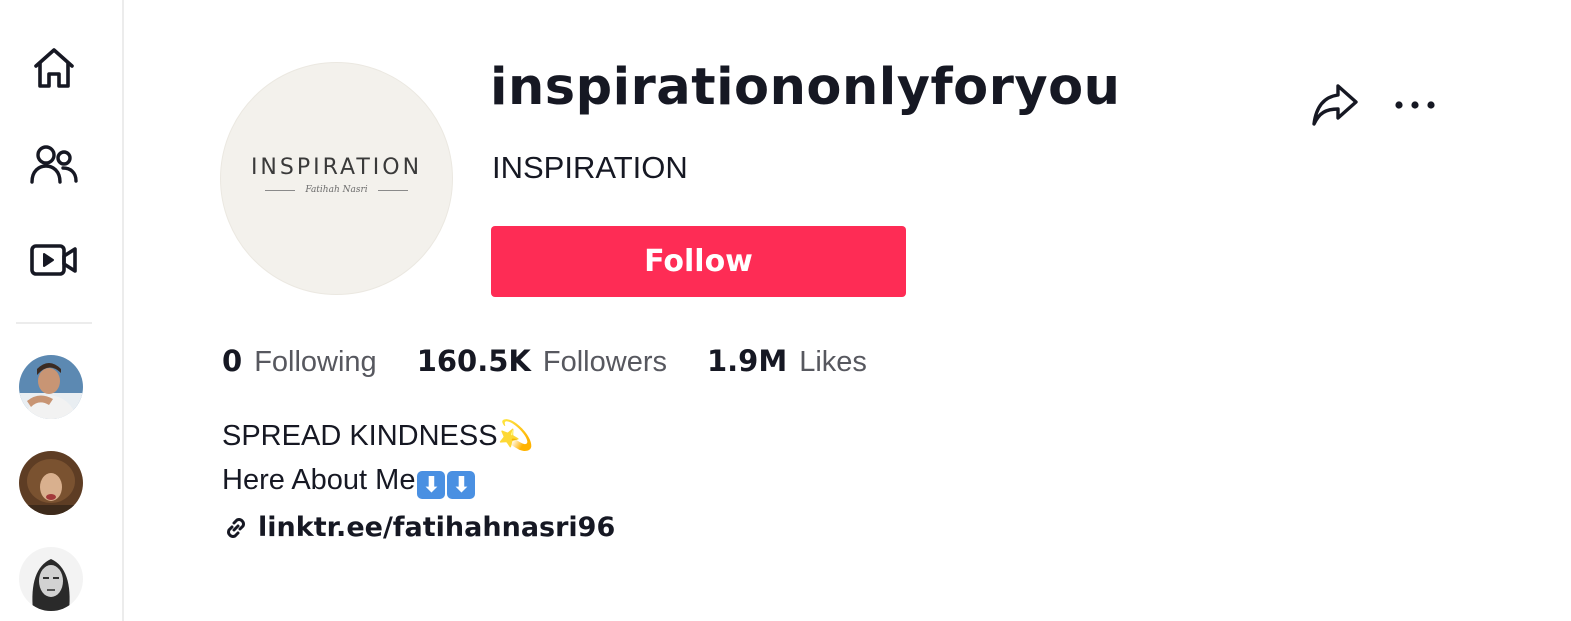 The height and width of the screenshot is (621, 1571). What do you see at coordinates (833, 362) in the screenshot?
I see `likes-label: Likes` at bounding box center [833, 362].